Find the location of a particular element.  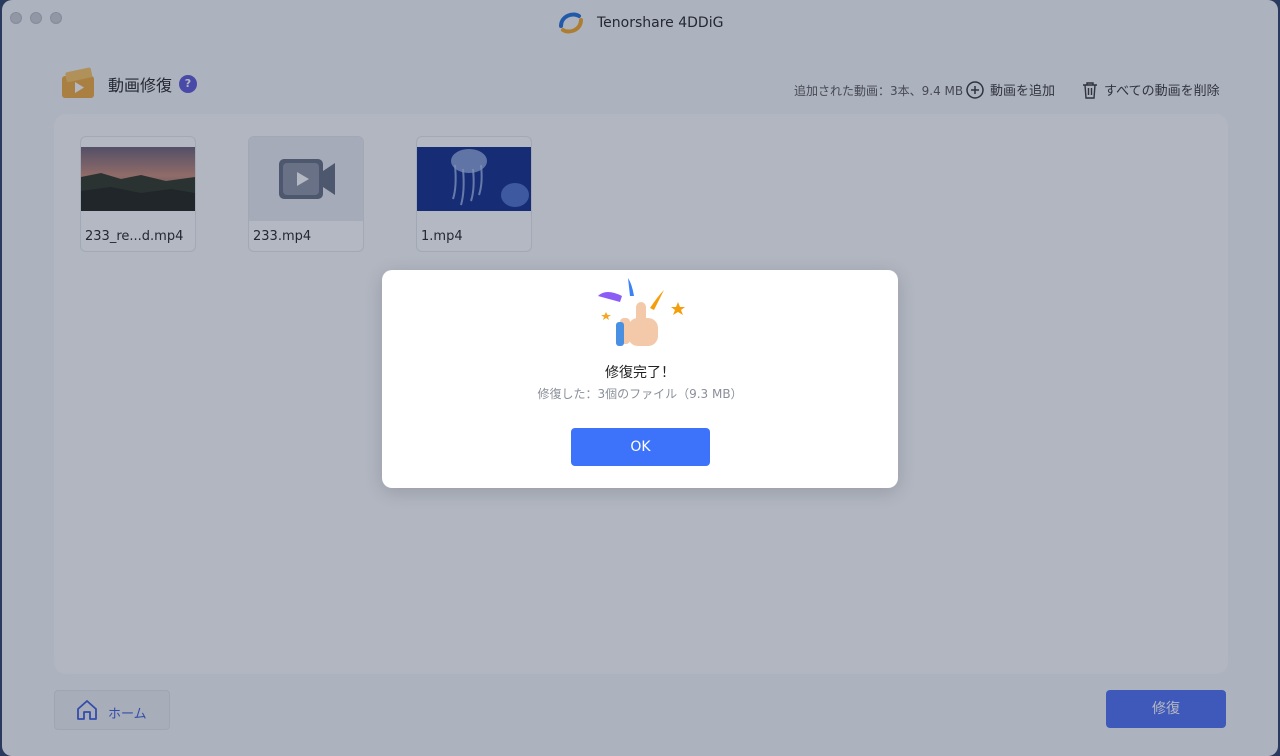

ok-button: OK is located at coordinates (640, 447).